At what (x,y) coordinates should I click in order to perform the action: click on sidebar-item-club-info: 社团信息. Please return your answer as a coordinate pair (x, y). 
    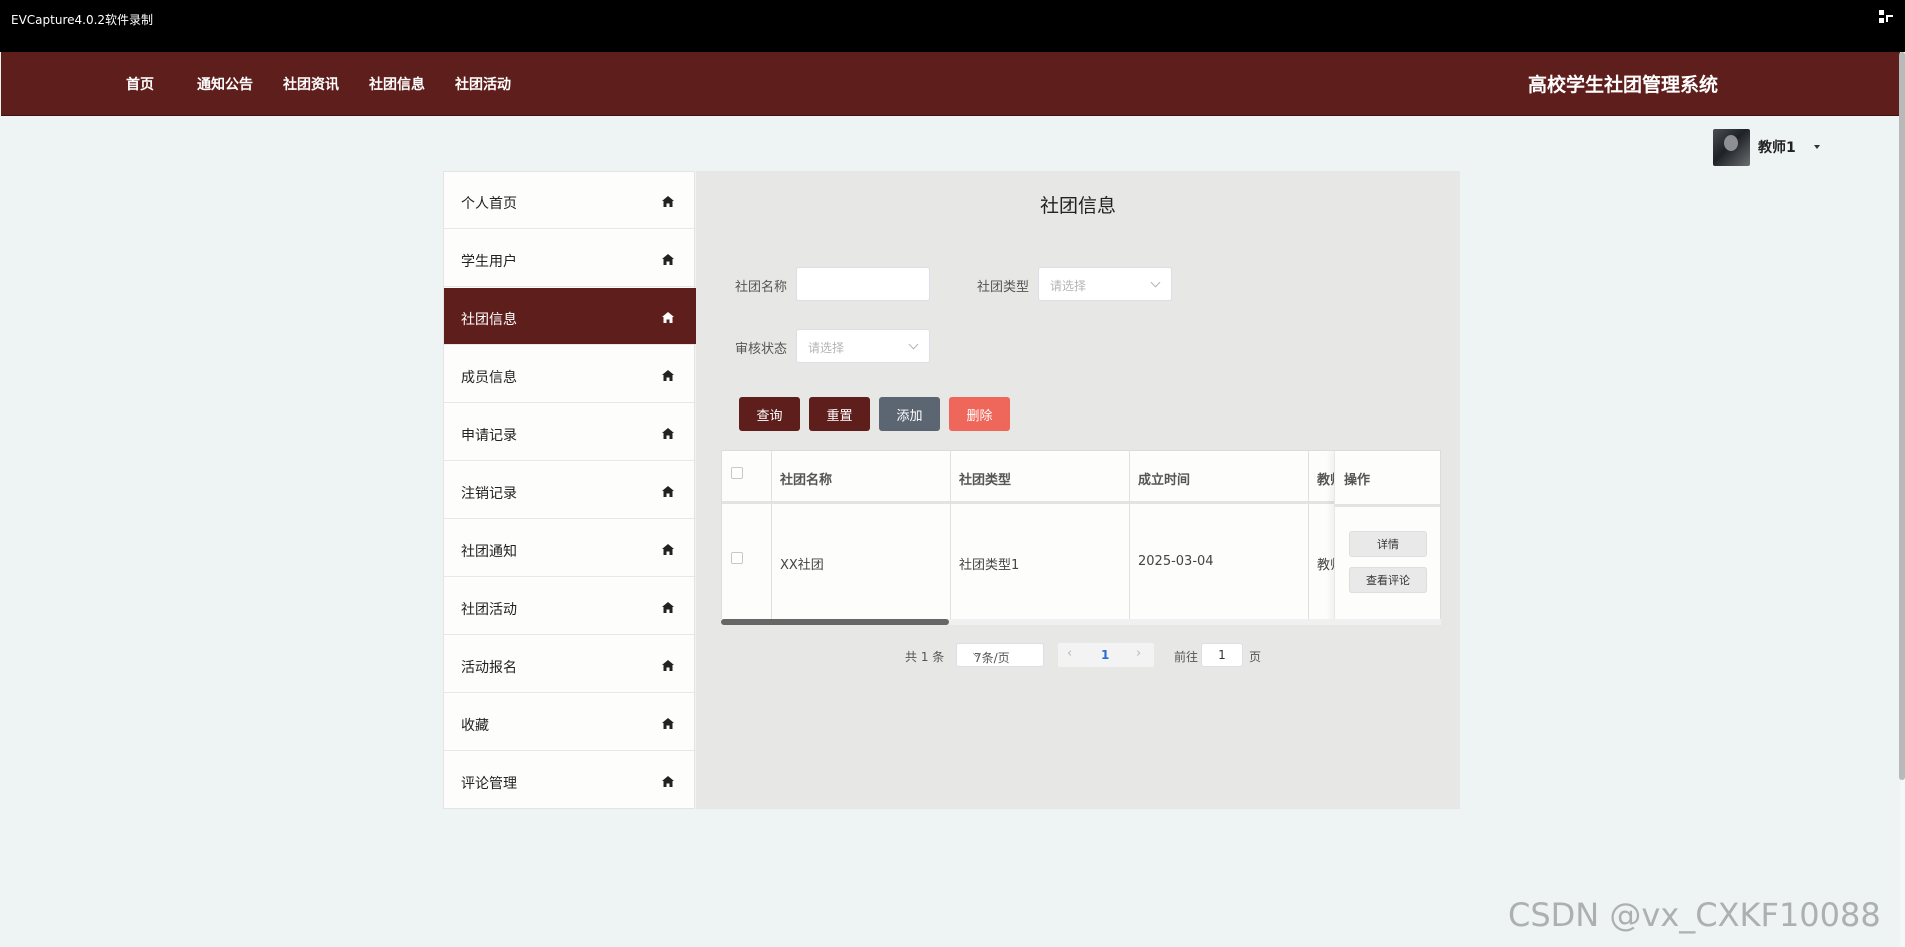
    Looking at the image, I should click on (570, 316).